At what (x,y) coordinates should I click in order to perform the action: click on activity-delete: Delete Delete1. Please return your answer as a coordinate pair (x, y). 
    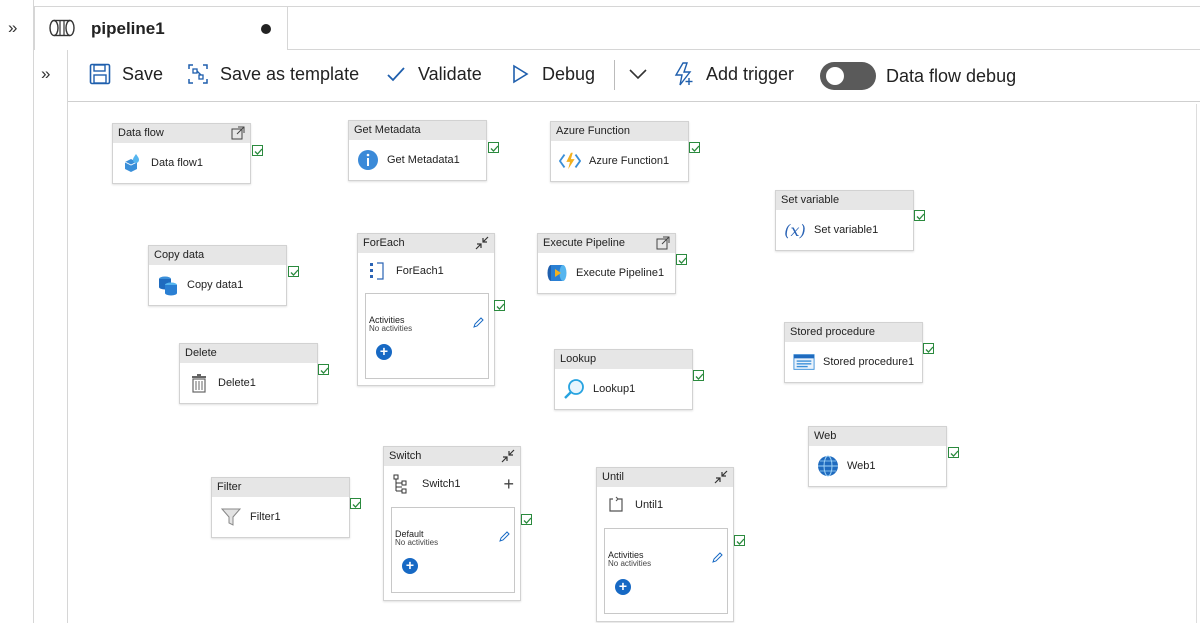
    Looking at the image, I should click on (248, 373).